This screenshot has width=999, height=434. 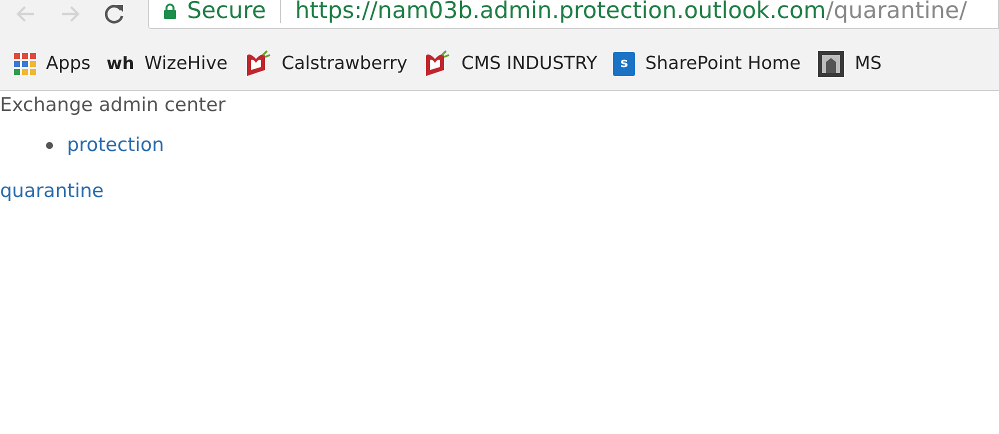 I want to click on logo-icon: s, so click(x=624, y=64).